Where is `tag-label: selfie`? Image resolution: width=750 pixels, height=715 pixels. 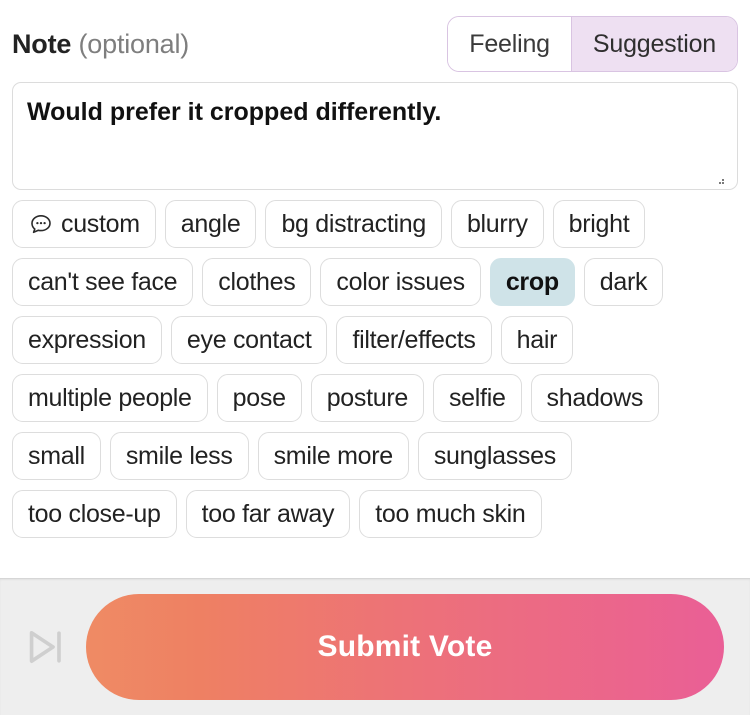
tag-label: selfie is located at coordinates (477, 397).